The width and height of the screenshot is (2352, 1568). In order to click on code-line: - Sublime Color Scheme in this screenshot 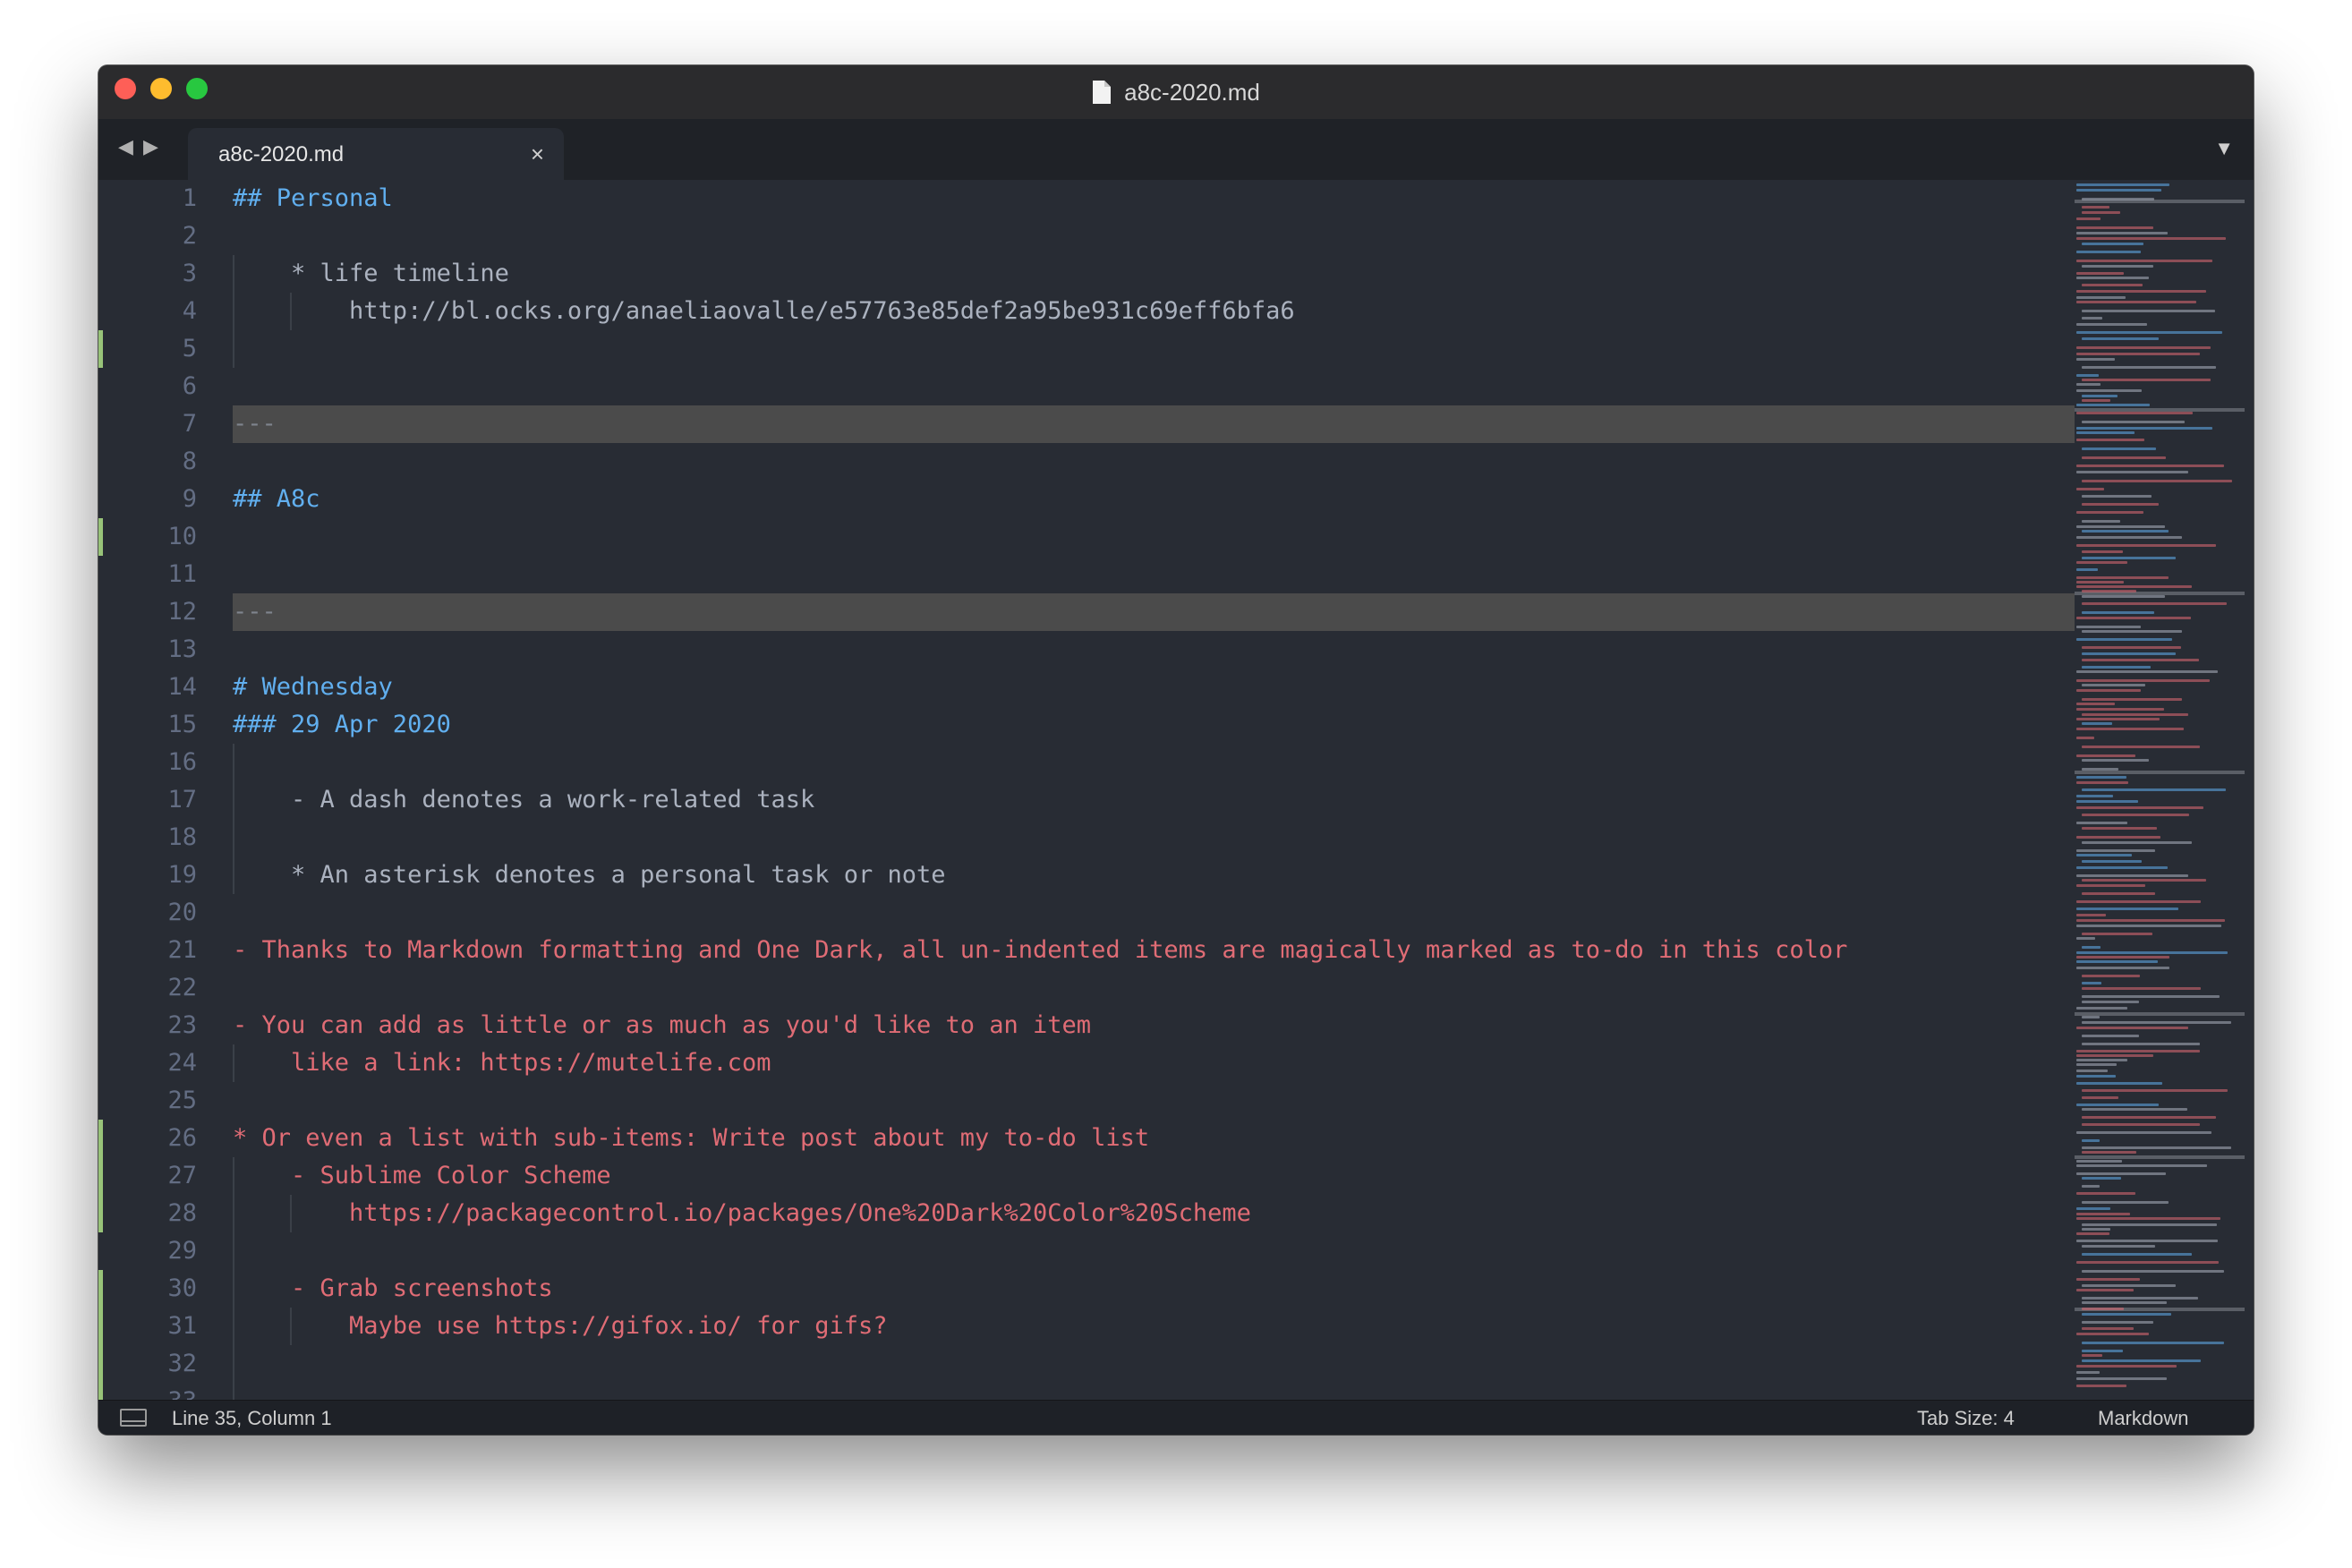, I will do `click(422, 1175)`.